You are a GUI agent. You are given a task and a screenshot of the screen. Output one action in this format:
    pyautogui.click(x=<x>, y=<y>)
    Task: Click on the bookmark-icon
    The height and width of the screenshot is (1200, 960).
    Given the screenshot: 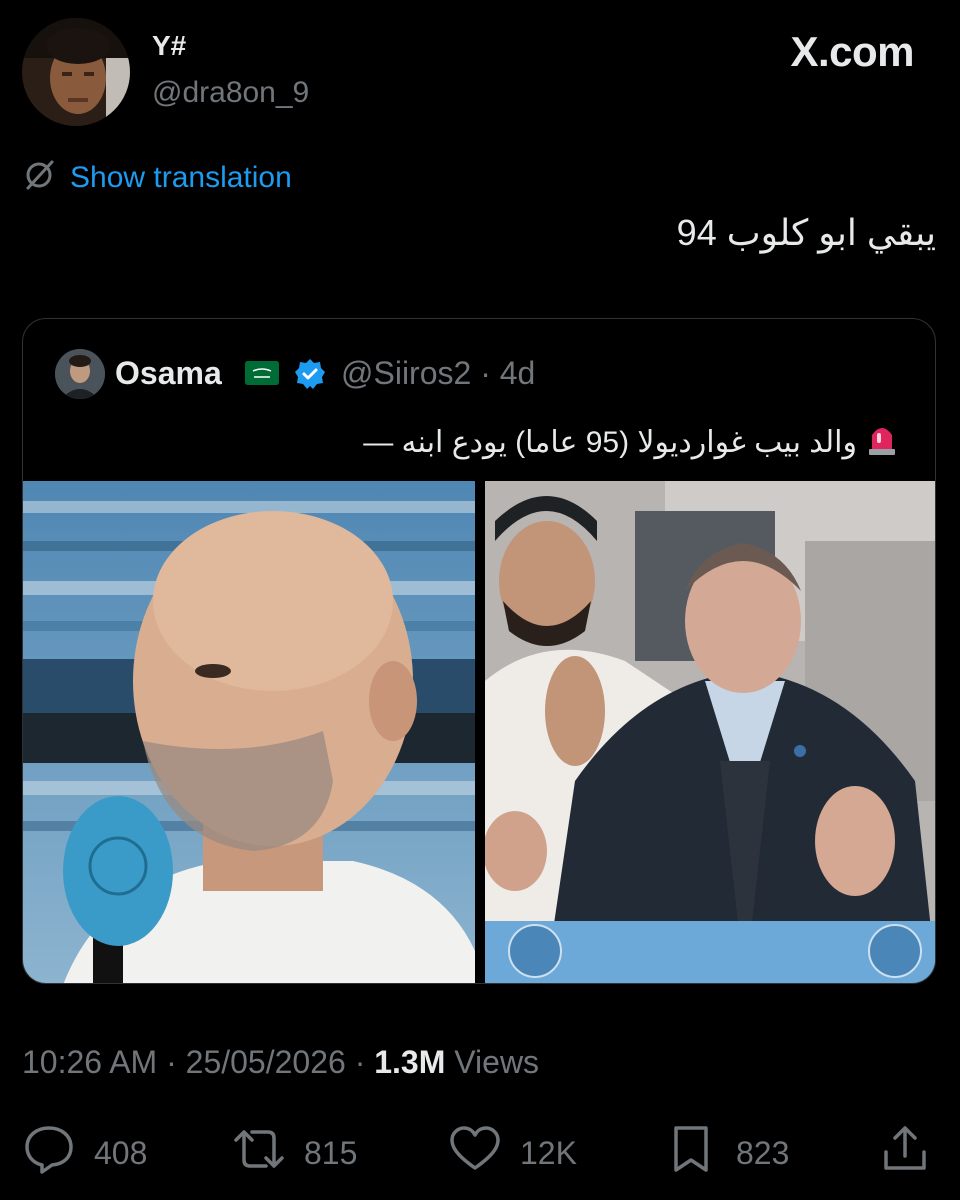 What is the action you would take?
    pyautogui.click(x=691, y=1153)
    